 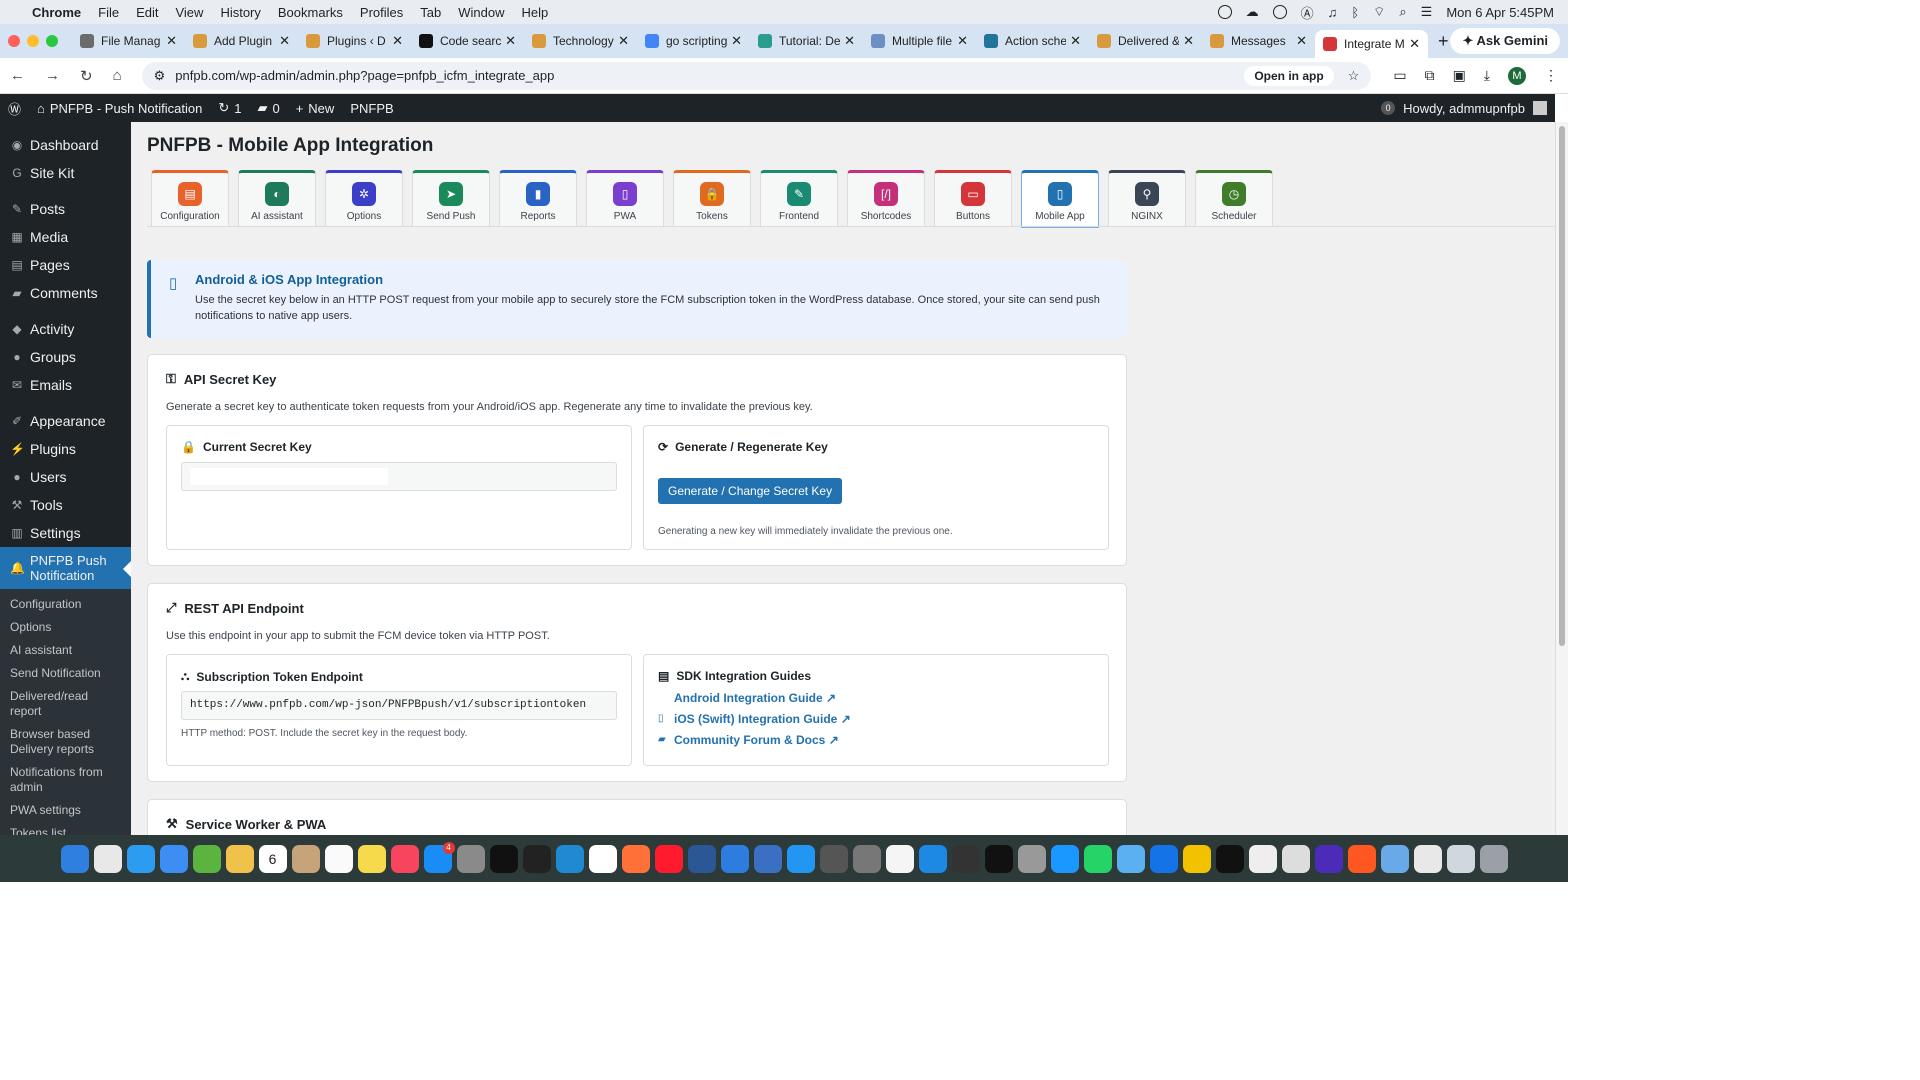 I want to click on tab-configuration: ▤ Configuration, so click(x=190, y=198).